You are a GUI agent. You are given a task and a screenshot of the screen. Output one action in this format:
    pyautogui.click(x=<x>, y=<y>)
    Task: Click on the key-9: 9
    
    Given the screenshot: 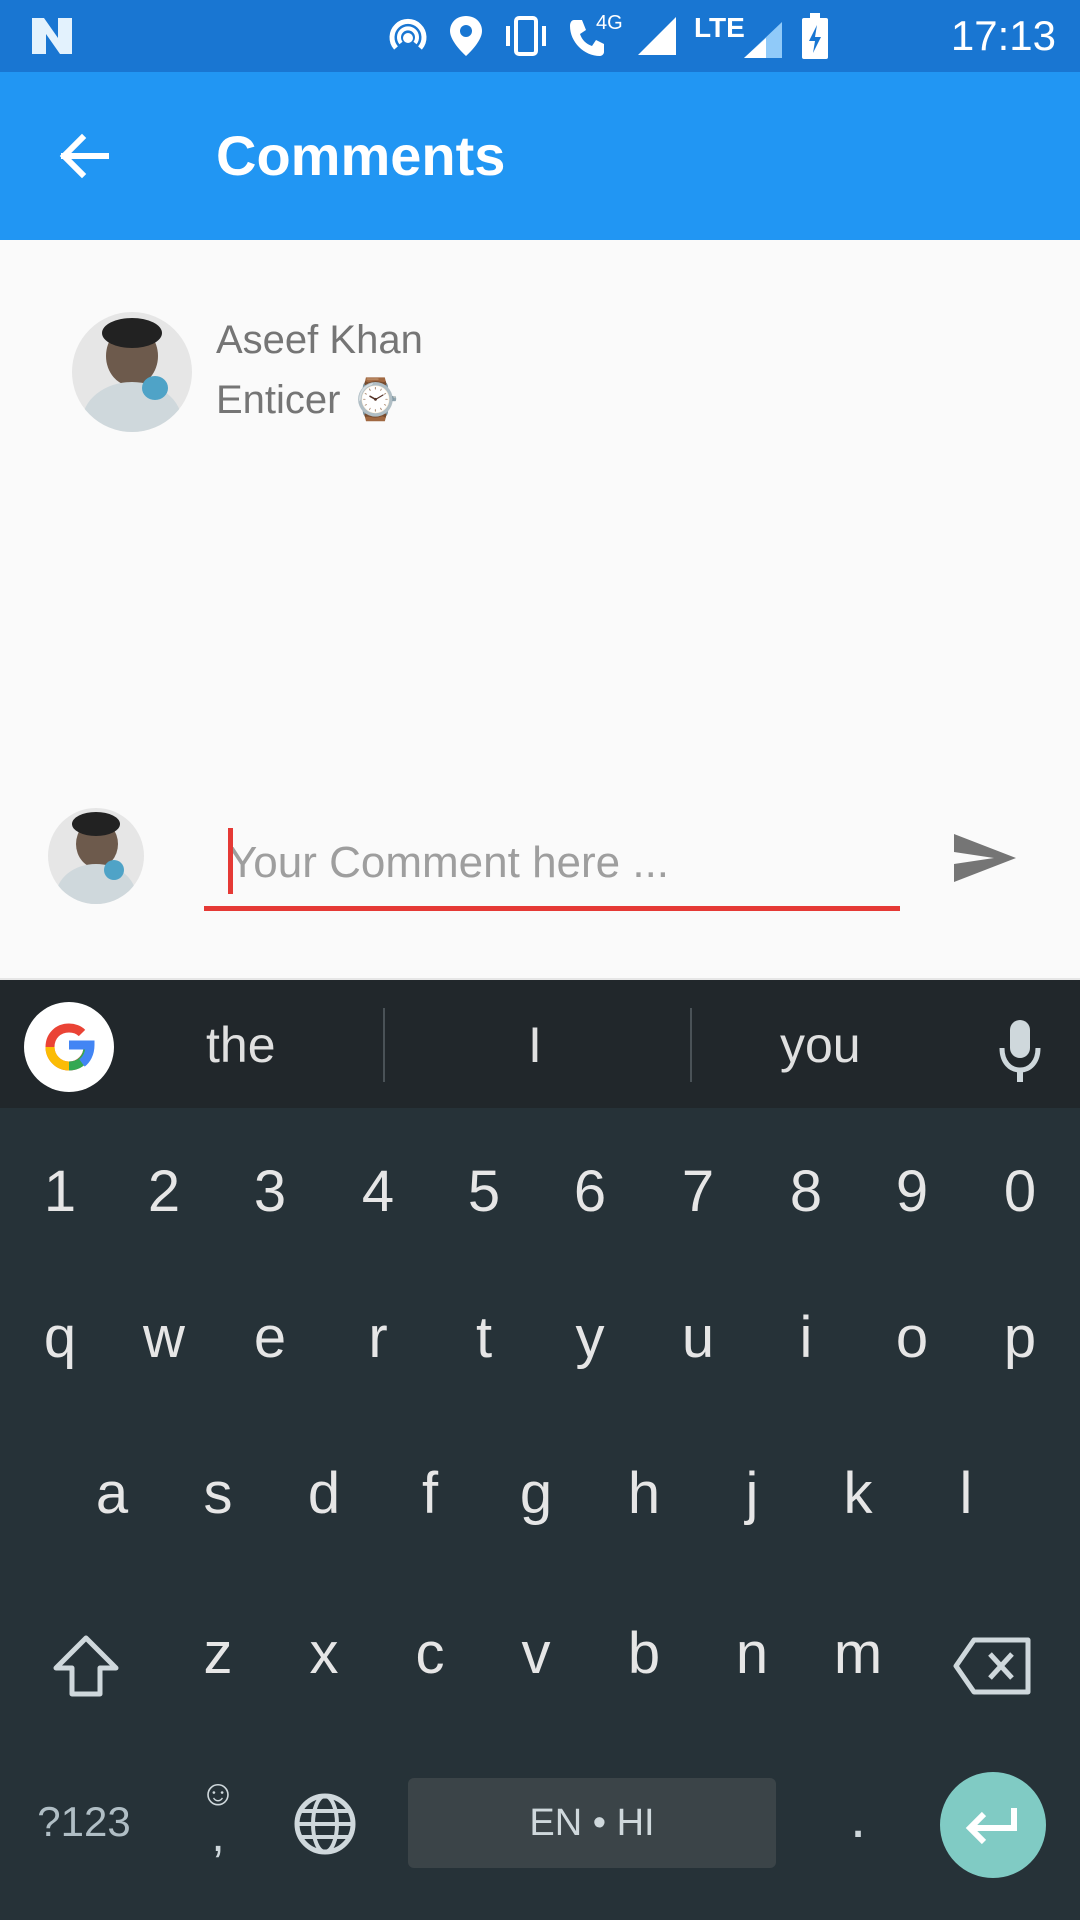 What is the action you would take?
    pyautogui.click(x=912, y=1191)
    